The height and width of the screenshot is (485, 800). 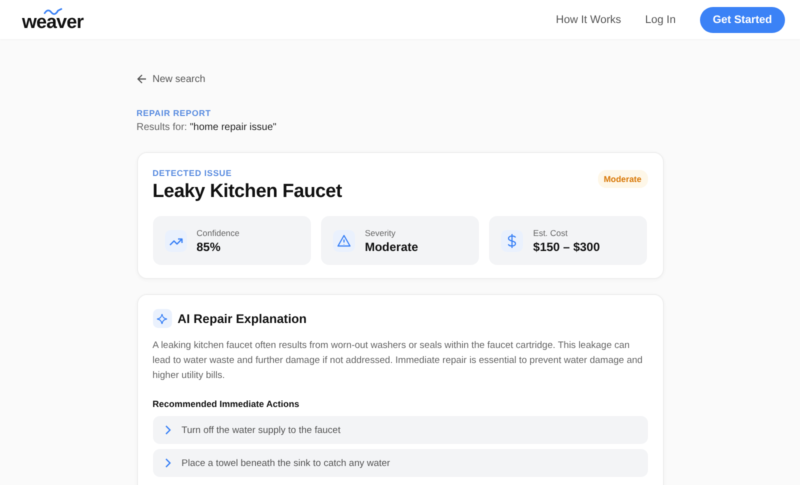 I want to click on action-item: Place a towel beneath the sink to catch any water, so click(x=400, y=463).